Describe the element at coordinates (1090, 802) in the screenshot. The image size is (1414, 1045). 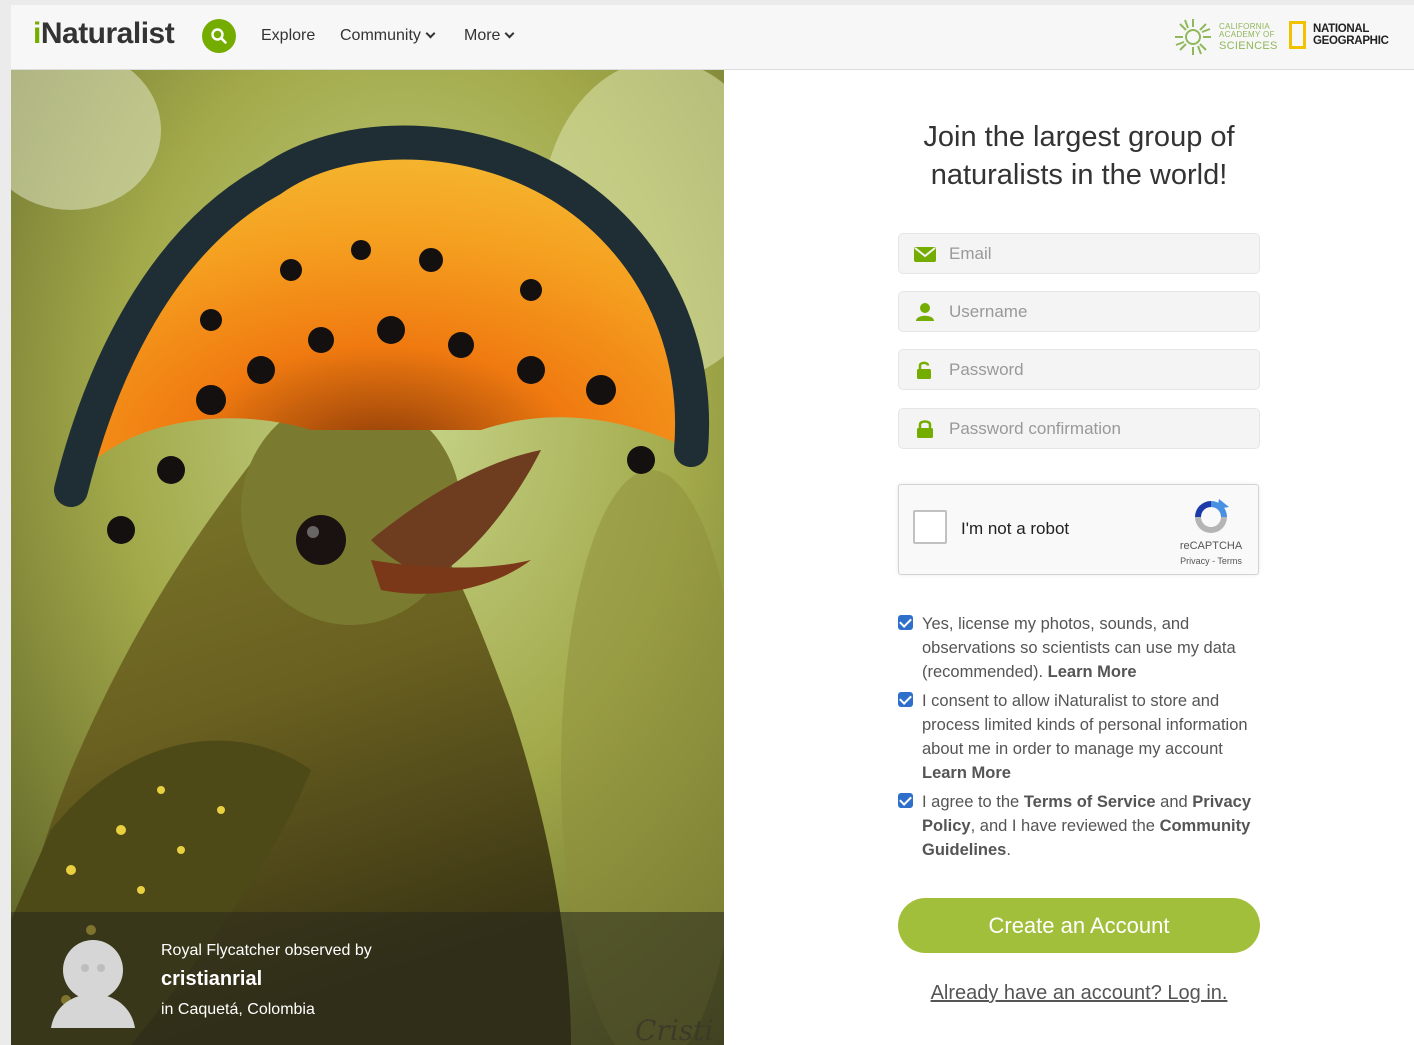
I see `terms-of-service-link: Terms of Service` at that location.